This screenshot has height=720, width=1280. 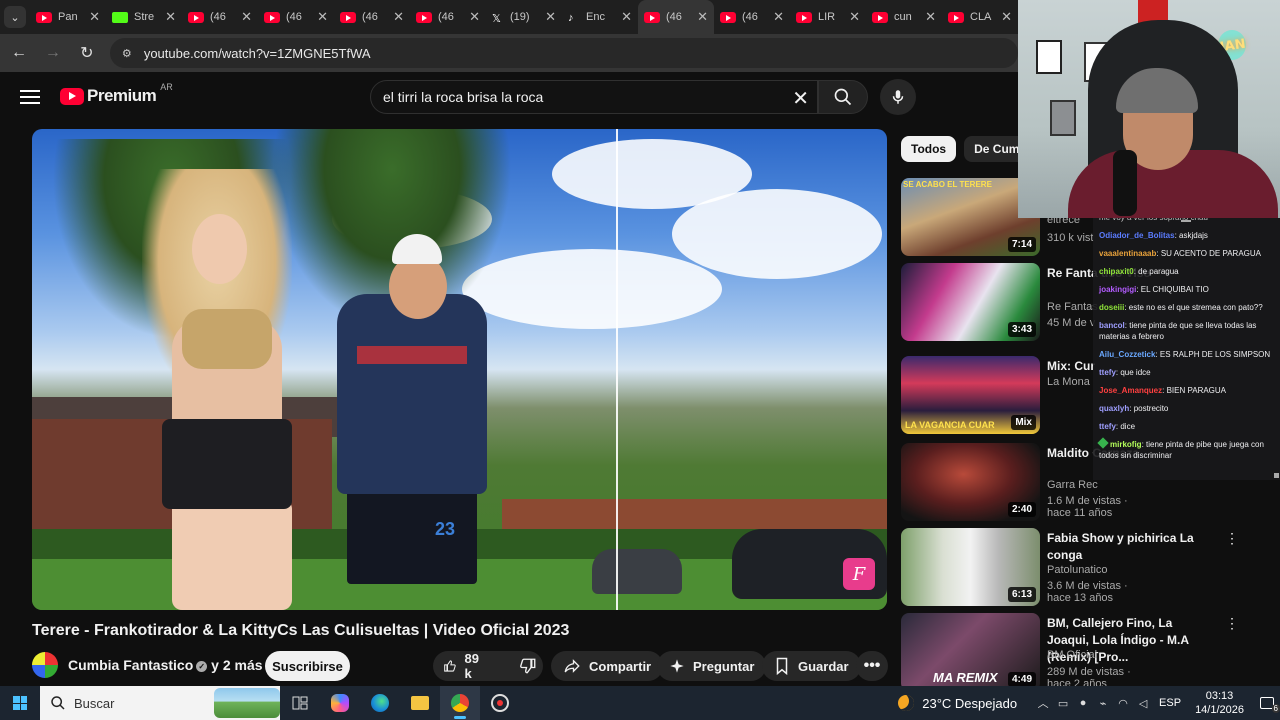 I want to click on chat-scroll-down-button, so click(x=1276, y=475).